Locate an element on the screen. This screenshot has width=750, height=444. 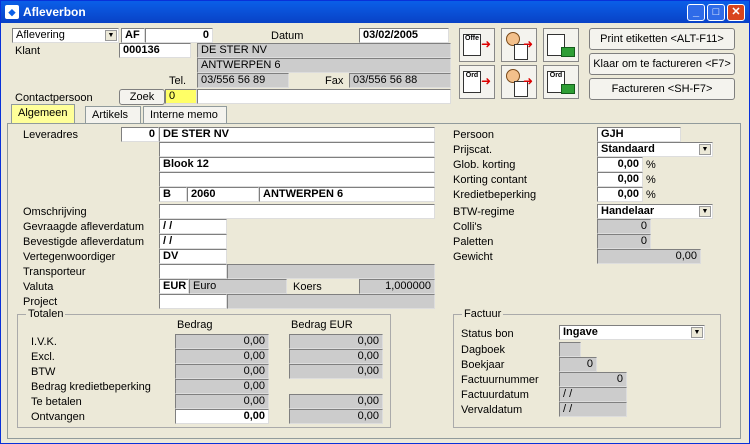
excel-export-button is located at coordinates (561, 45).